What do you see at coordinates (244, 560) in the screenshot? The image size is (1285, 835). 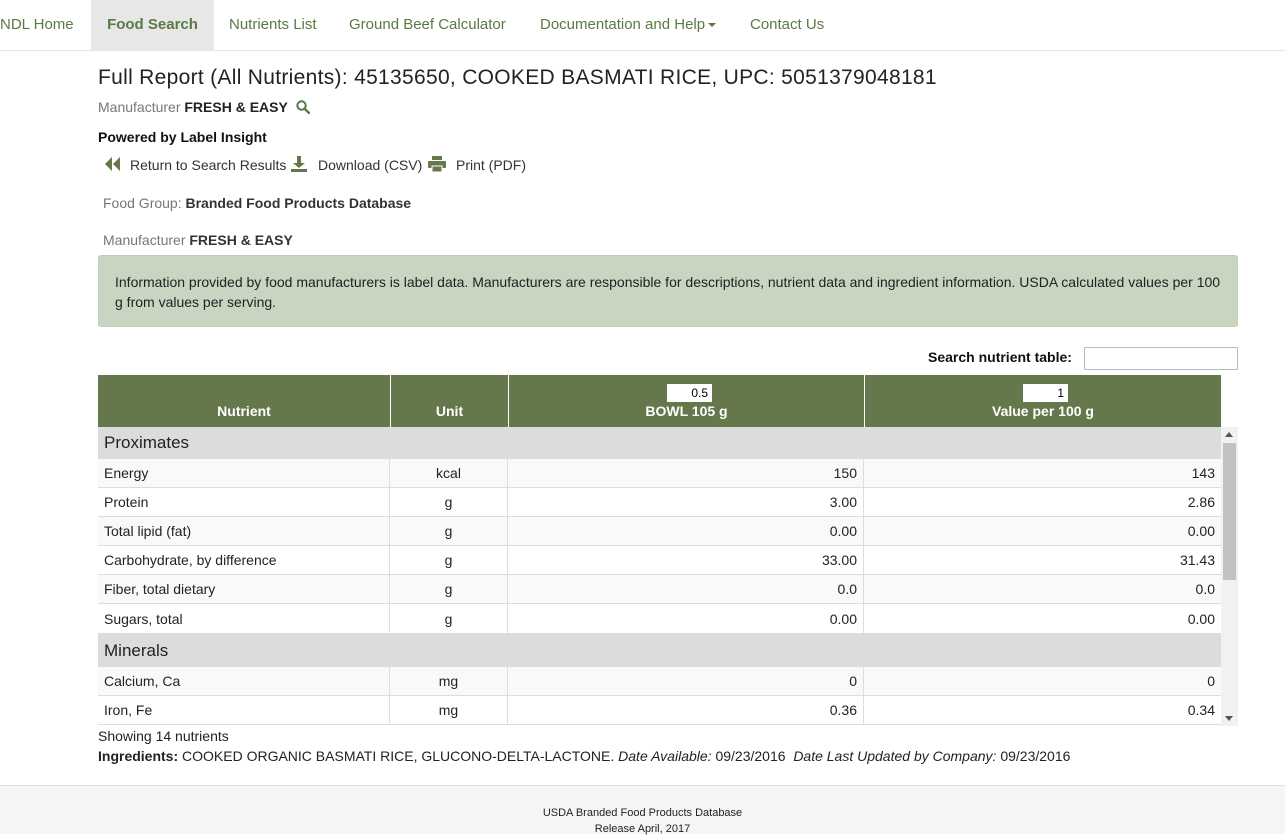 I see `nutrient-name: Carbohydrate, by difference` at bounding box center [244, 560].